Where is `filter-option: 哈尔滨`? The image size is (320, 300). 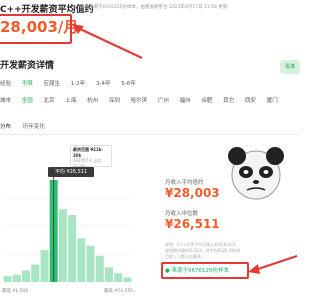
filter-option: 哈尔滨 is located at coordinates (139, 101).